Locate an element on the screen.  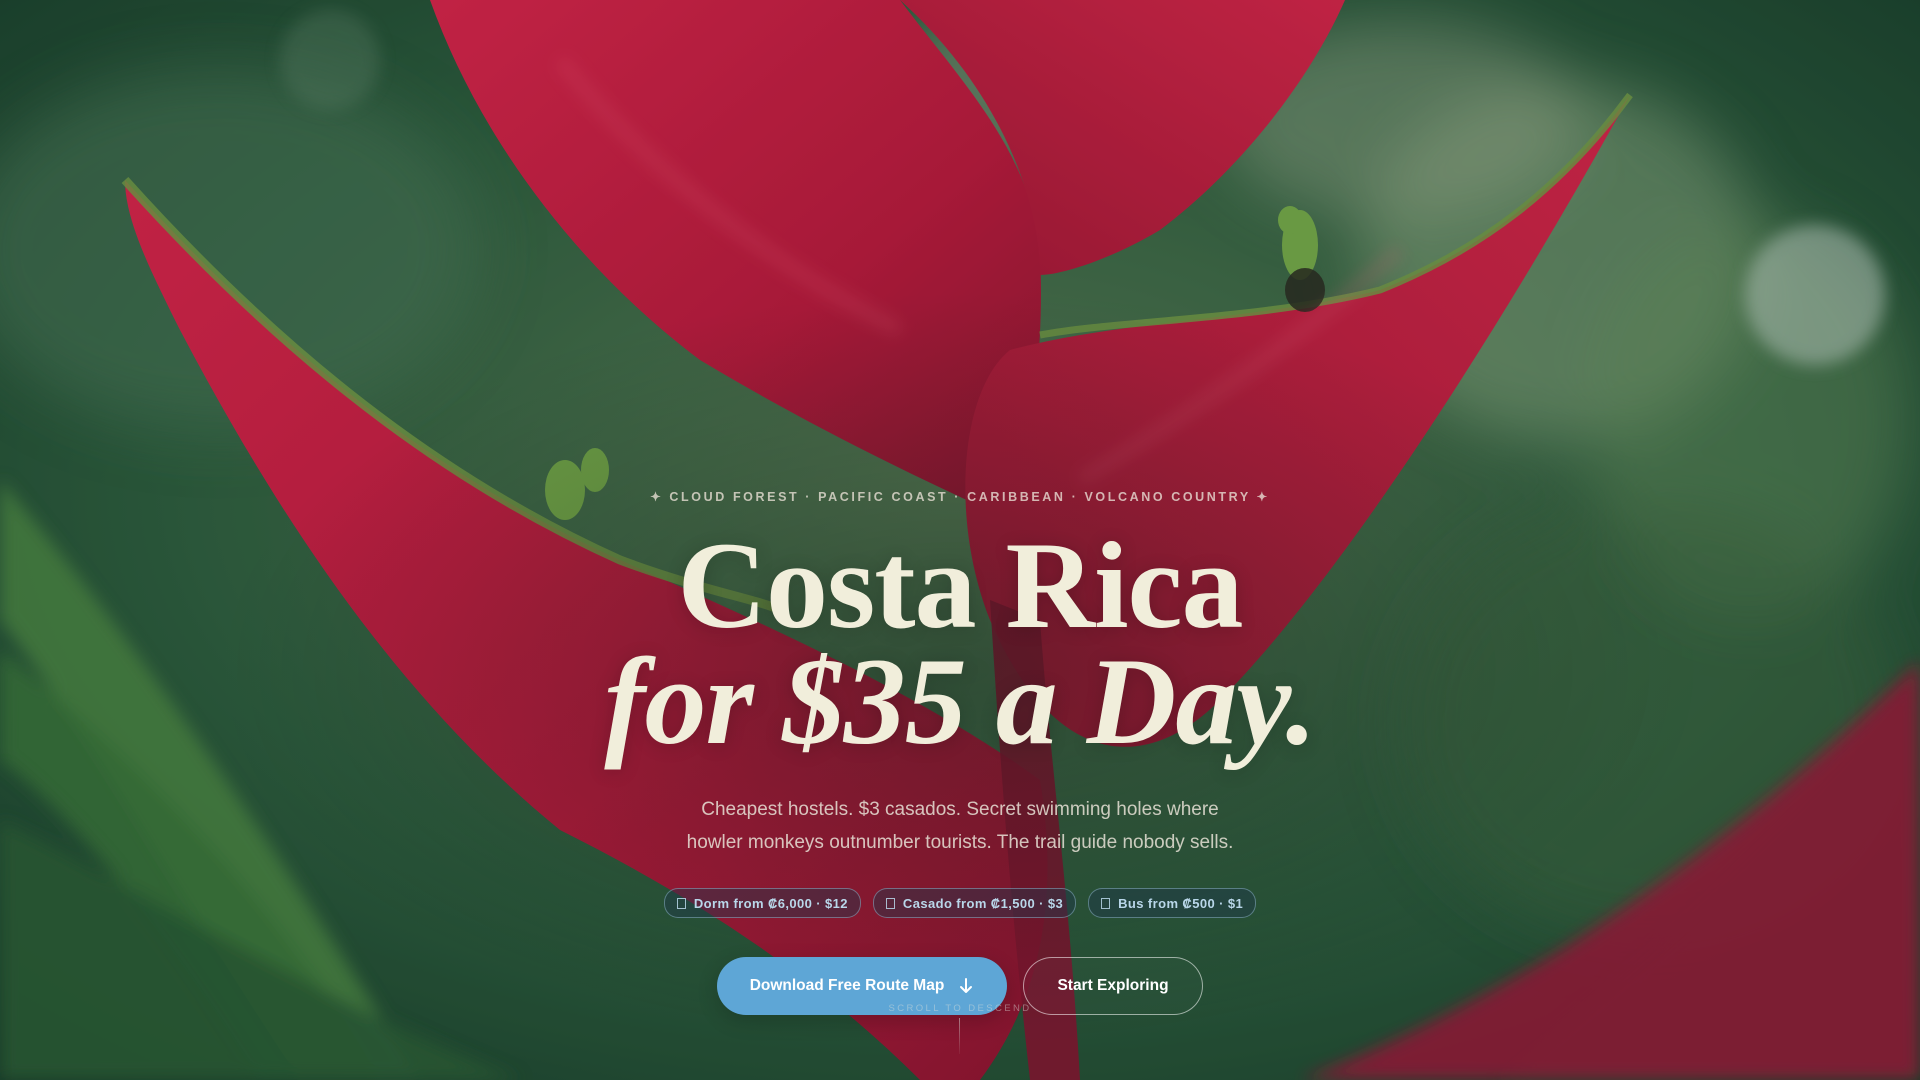
price-pill-bus: Bus from ₡500 · $1 is located at coordinates (1172, 903).